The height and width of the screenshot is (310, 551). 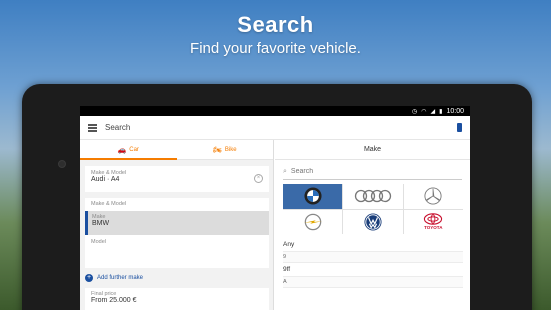 I want to click on wifi-icon: ◠, so click(x=424, y=111).